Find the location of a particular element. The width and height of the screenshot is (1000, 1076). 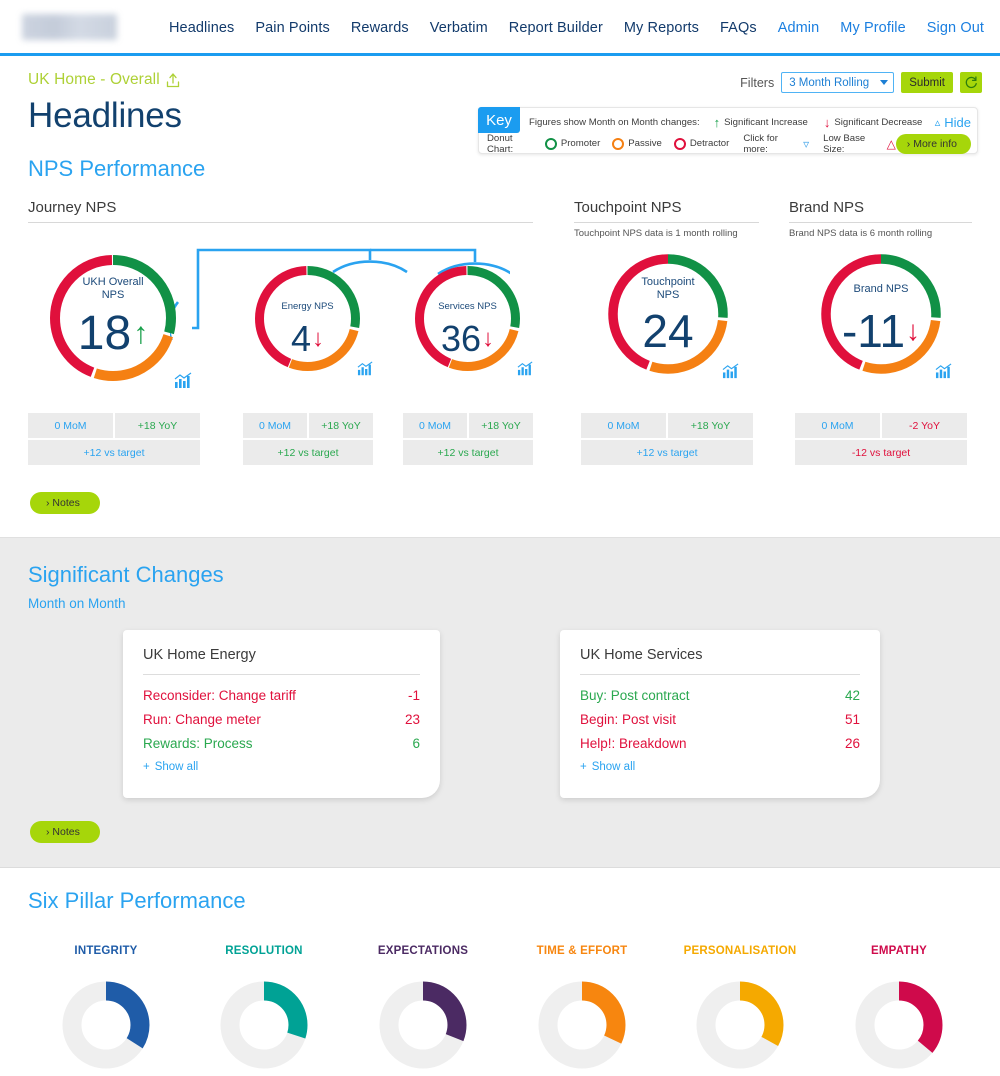

donut-label-line1: Energy NPS is located at coordinates (307, 306).